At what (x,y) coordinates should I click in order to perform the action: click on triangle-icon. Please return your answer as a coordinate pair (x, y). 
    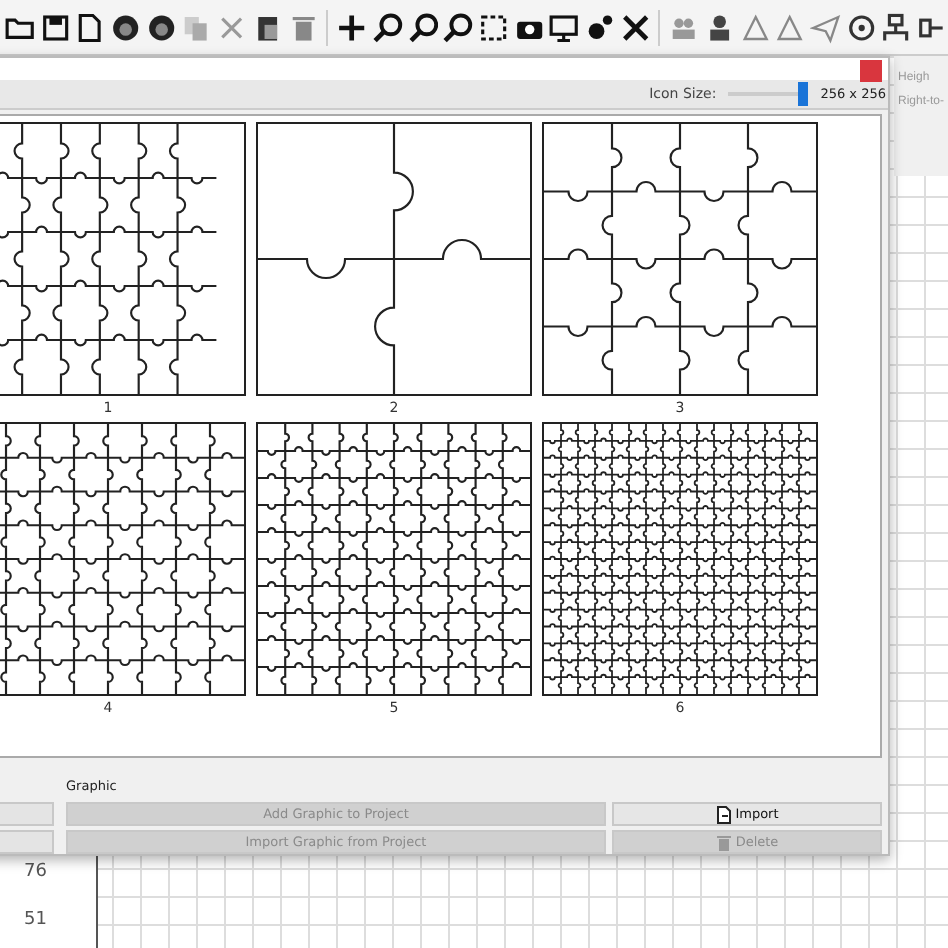
    Looking at the image, I should click on (790, 27).